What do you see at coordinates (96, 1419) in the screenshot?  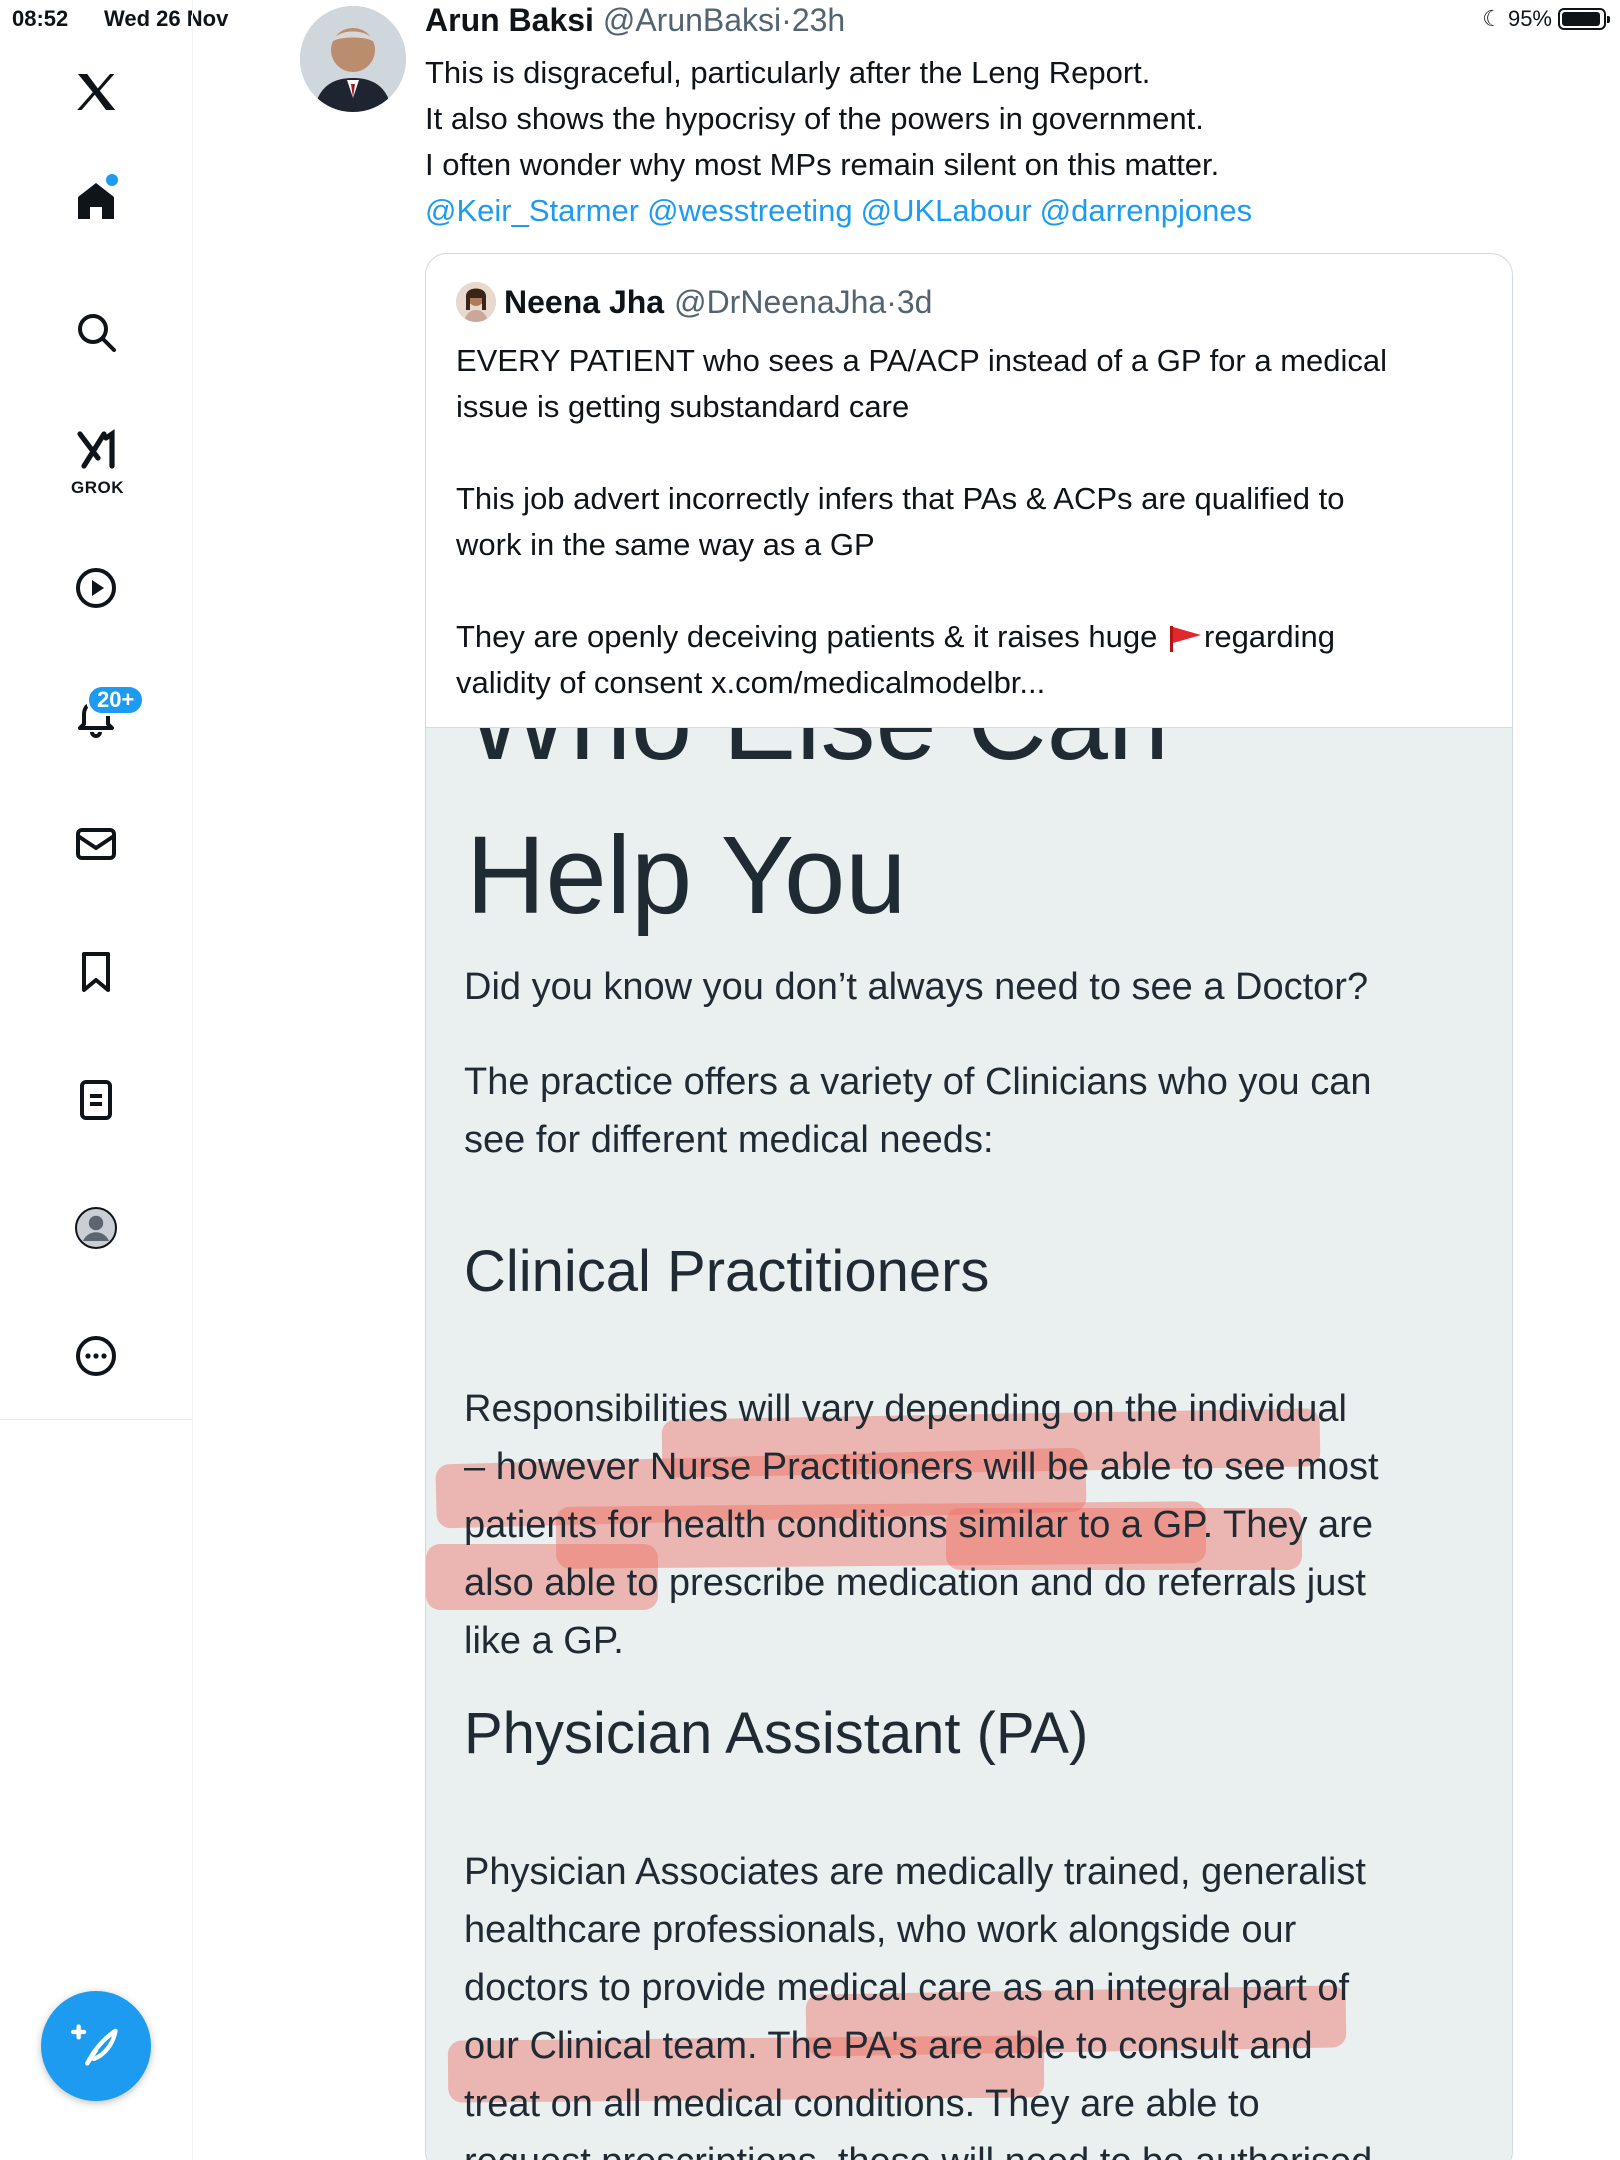 I see `sidebar-divider` at bounding box center [96, 1419].